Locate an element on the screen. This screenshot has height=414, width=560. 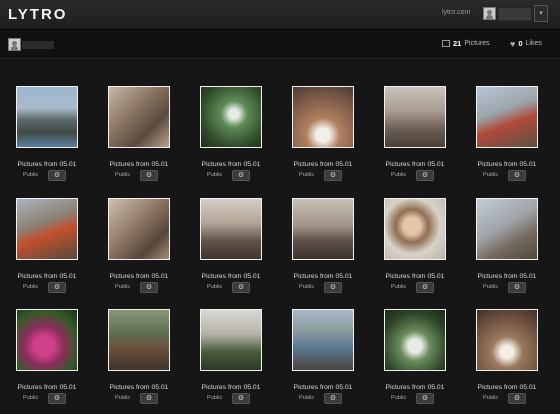
top-bar: LYTRO lytro.com ▾ is located at coordinates (280, 15).